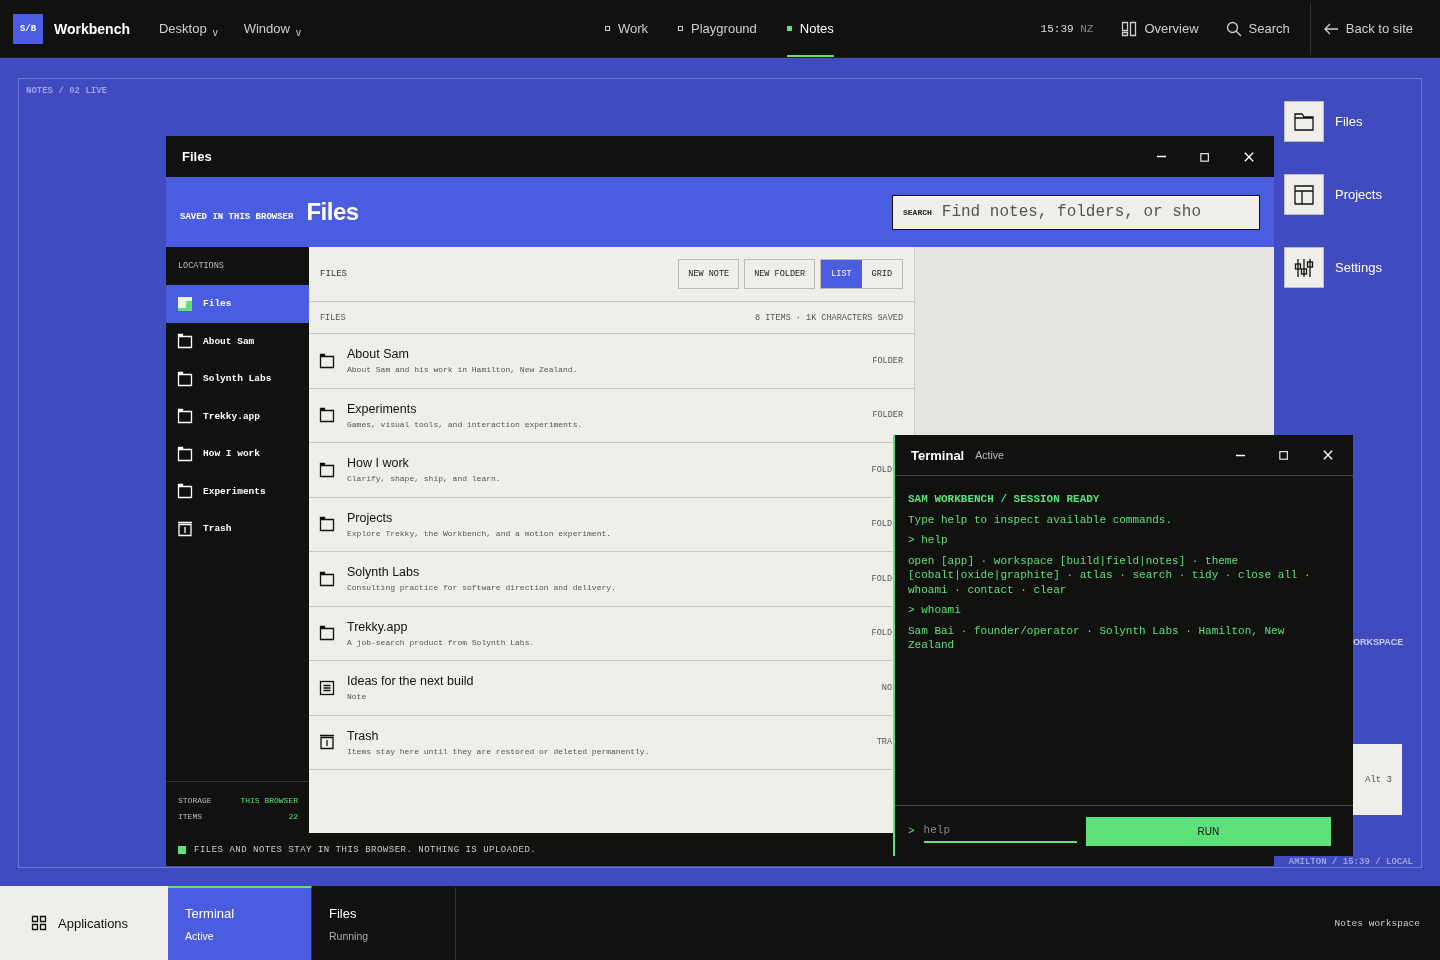  What do you see at coordinates (1358, 194) in the screenshot?
I see `desktop-icon-label: Projects` at bounding box center [1358, 194].